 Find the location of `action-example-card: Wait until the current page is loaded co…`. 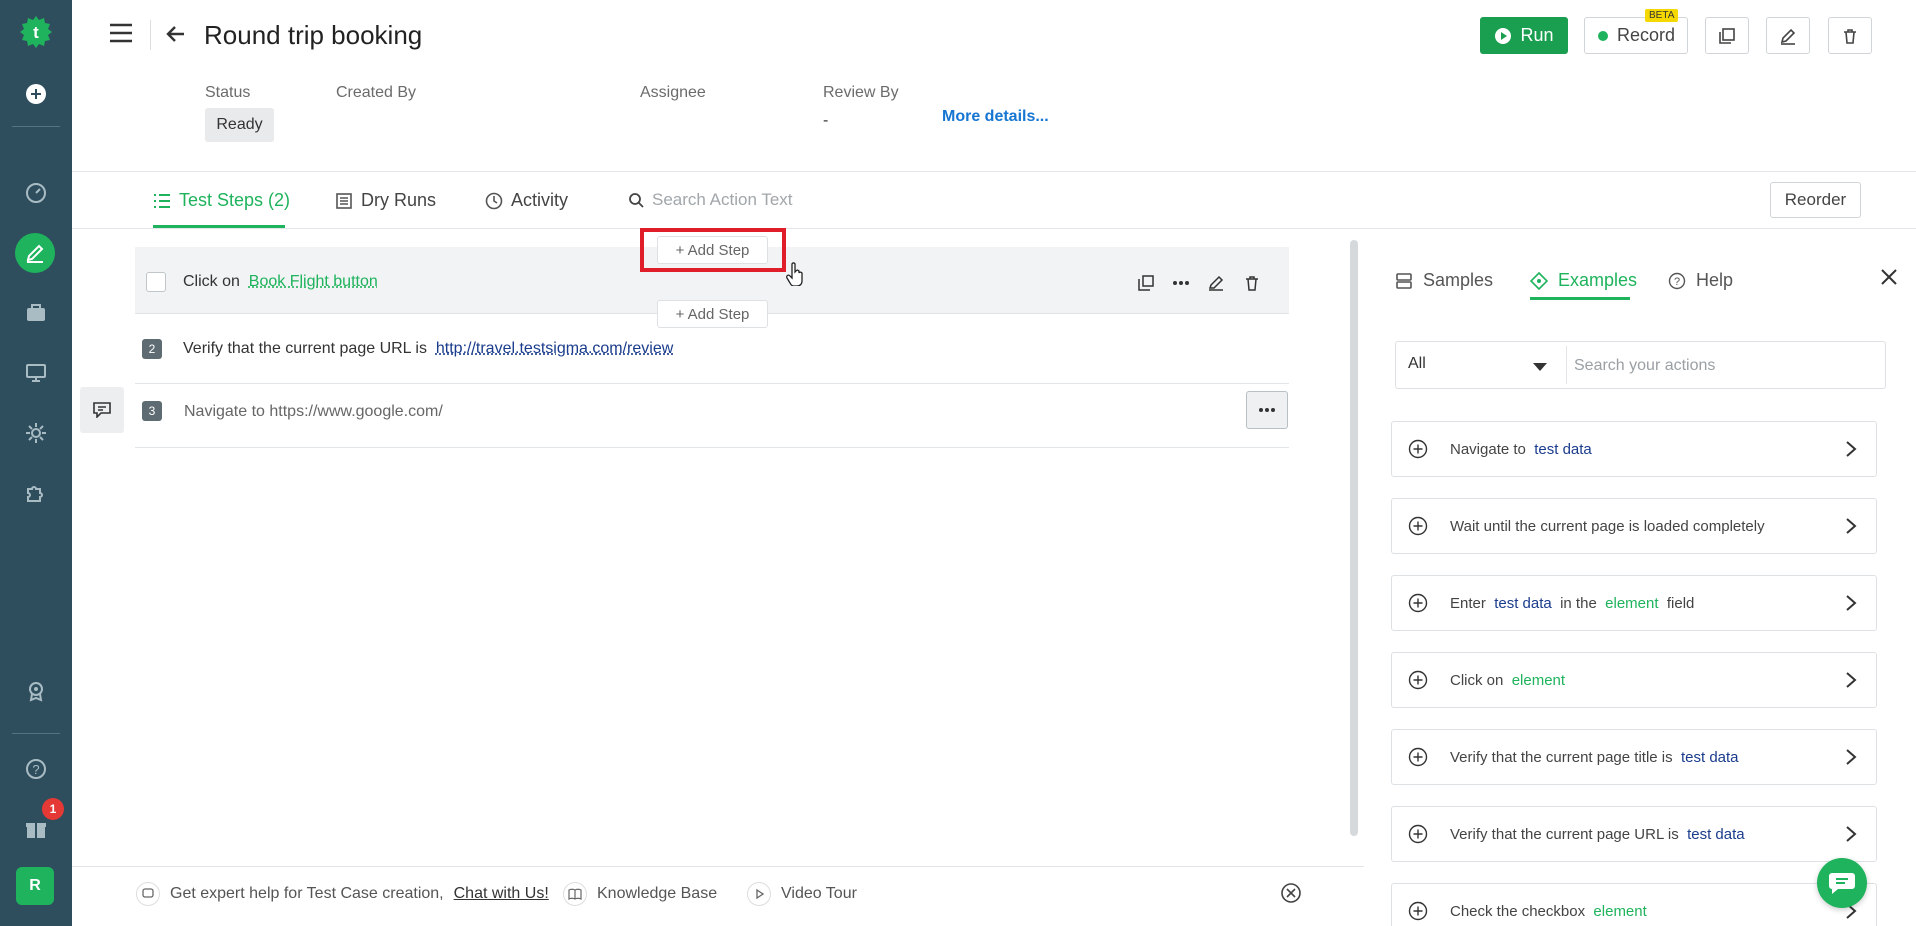

action-example-card: Wait until the current page is loaded co… is located at coordinates (1634, 526).